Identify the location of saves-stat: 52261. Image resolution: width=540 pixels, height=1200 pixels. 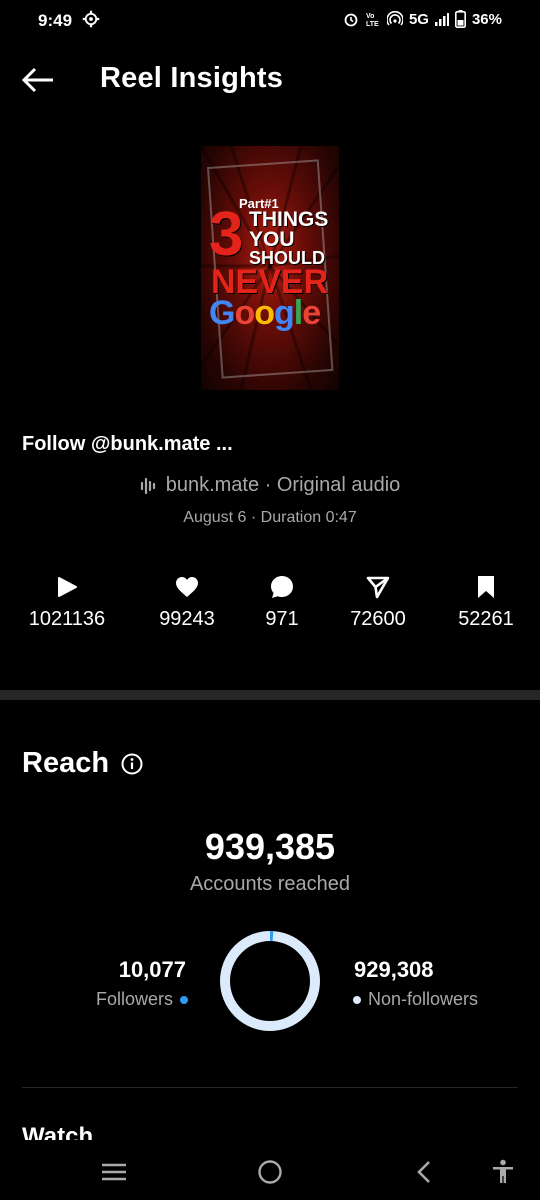
(486, 601).